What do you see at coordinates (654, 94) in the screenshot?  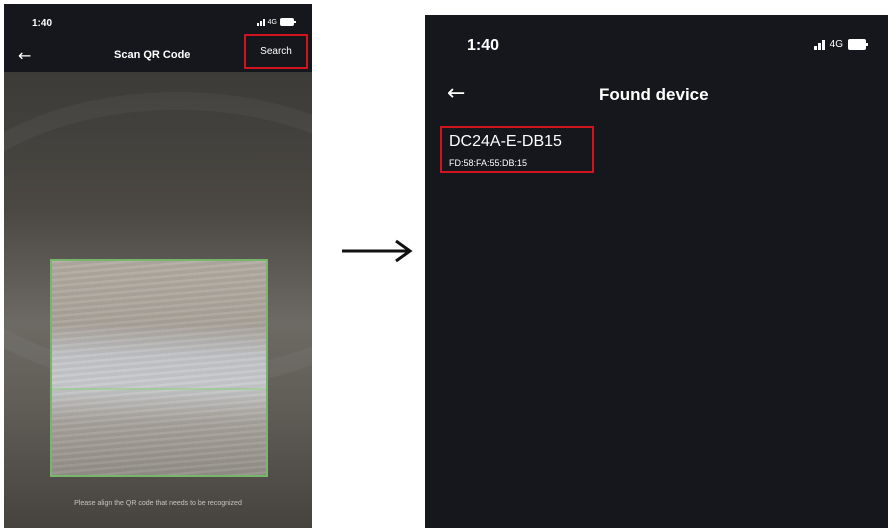 I see `page-title: Found device` at bounding box center [654, 94].